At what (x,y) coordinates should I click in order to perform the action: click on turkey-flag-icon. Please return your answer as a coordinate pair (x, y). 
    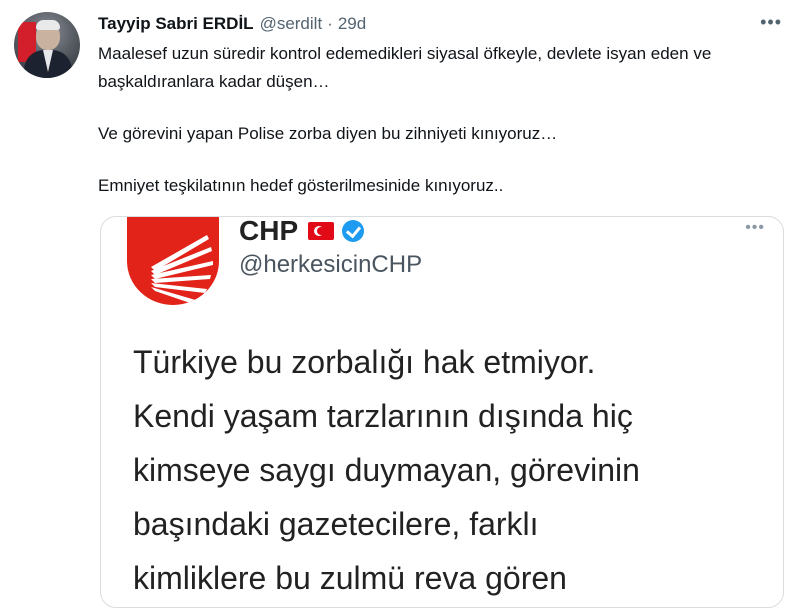
    Looking at the image, I should click on (321, 231).